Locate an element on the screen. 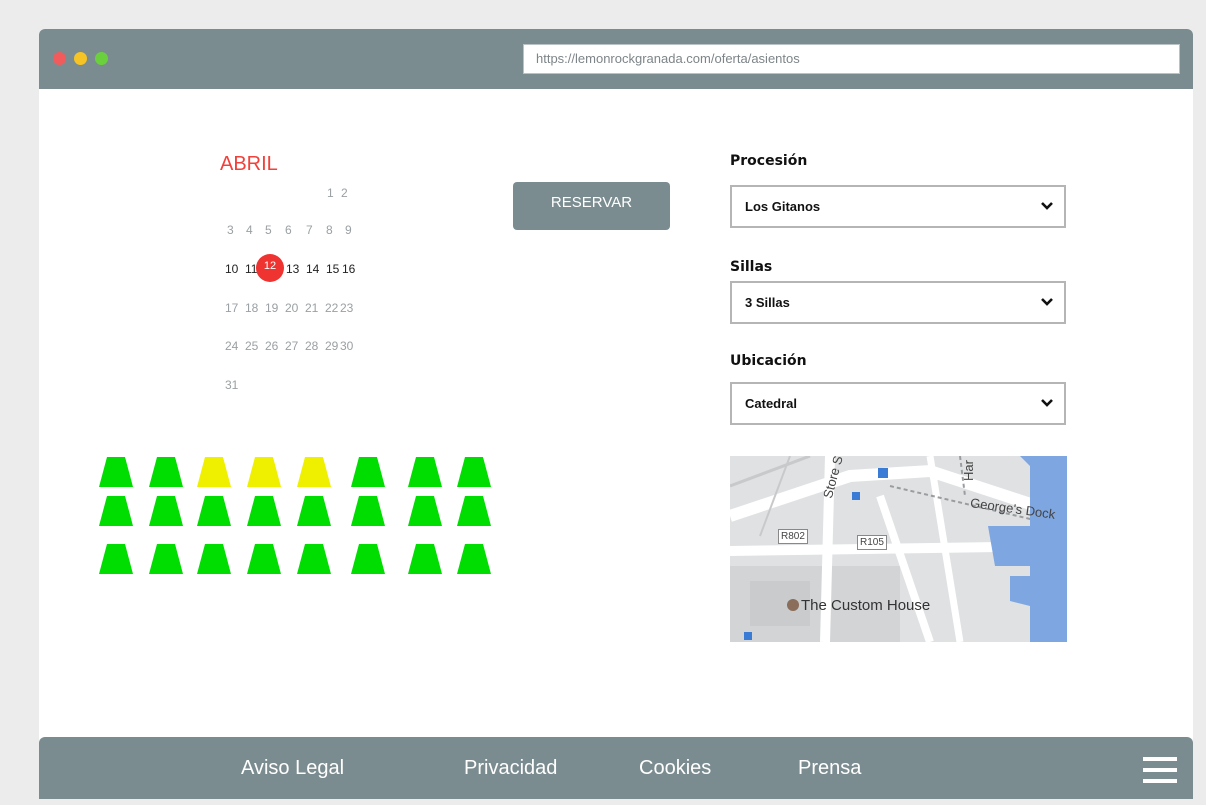  calendar-day: 28 is located at coordinates (311, 346).